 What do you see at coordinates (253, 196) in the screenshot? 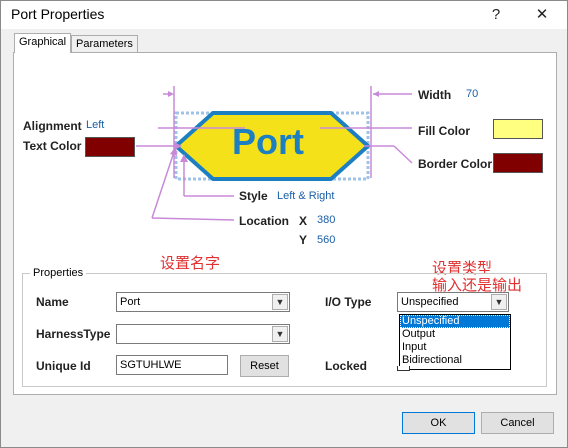
I see `style-label: Style` at bounding box center [253, 196].